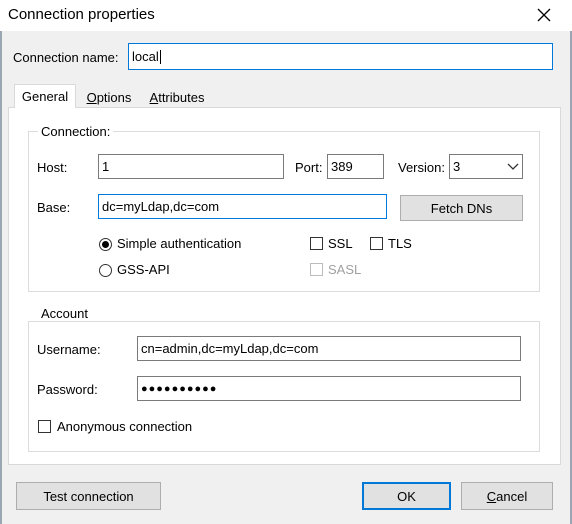 This screenshot has width=572, height=524. I want to click on fetch-dns-button: Fetch DNs, so click(461, 208).